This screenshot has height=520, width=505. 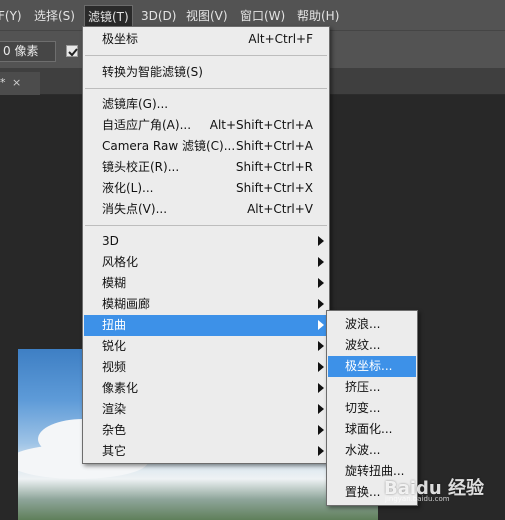 What do you see at coordinates (274, 188) in the screenshot?
I see `menu-item-shortcut: Shift+Ctrl+X` at bounding box center [274, 188].